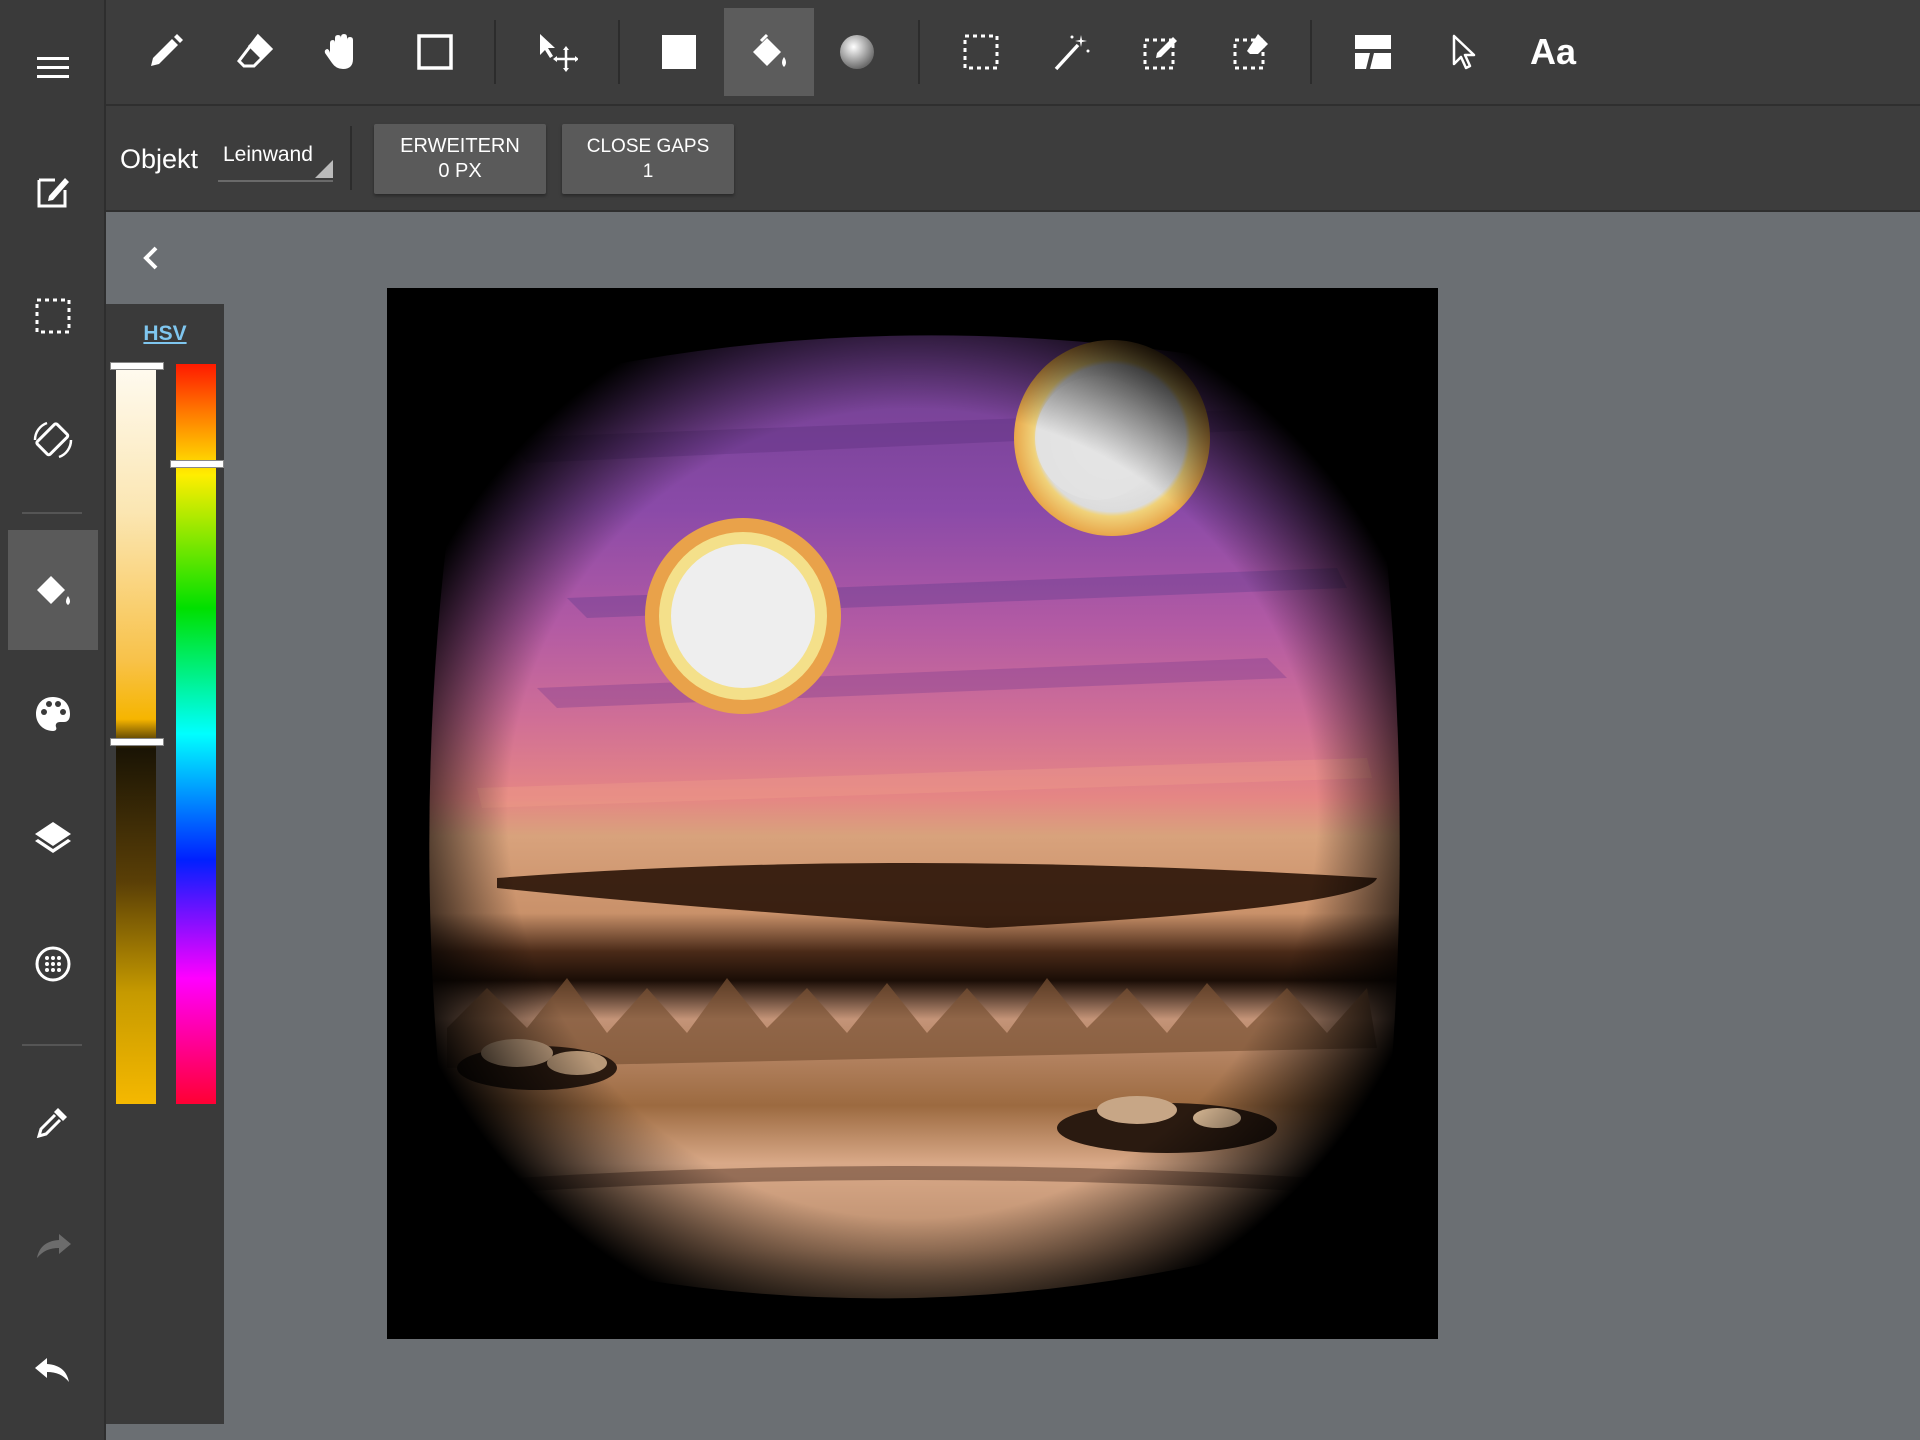 The image size is (1920, 1440). Describe the element at coordinates (460, 146) in the screenshot. I see `expand-button-label: ERWEITERN` at that location.